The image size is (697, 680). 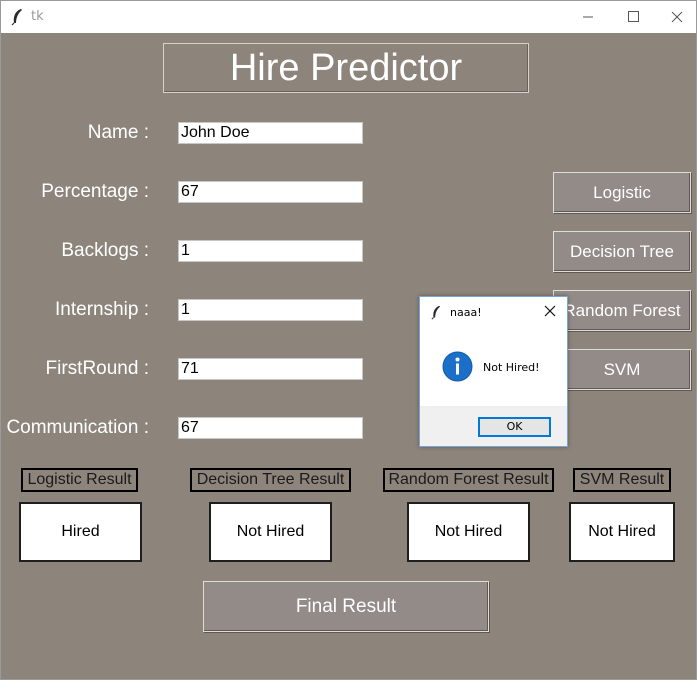 I want to click on dialog-title: naaa!, so click(x=466, y=312).